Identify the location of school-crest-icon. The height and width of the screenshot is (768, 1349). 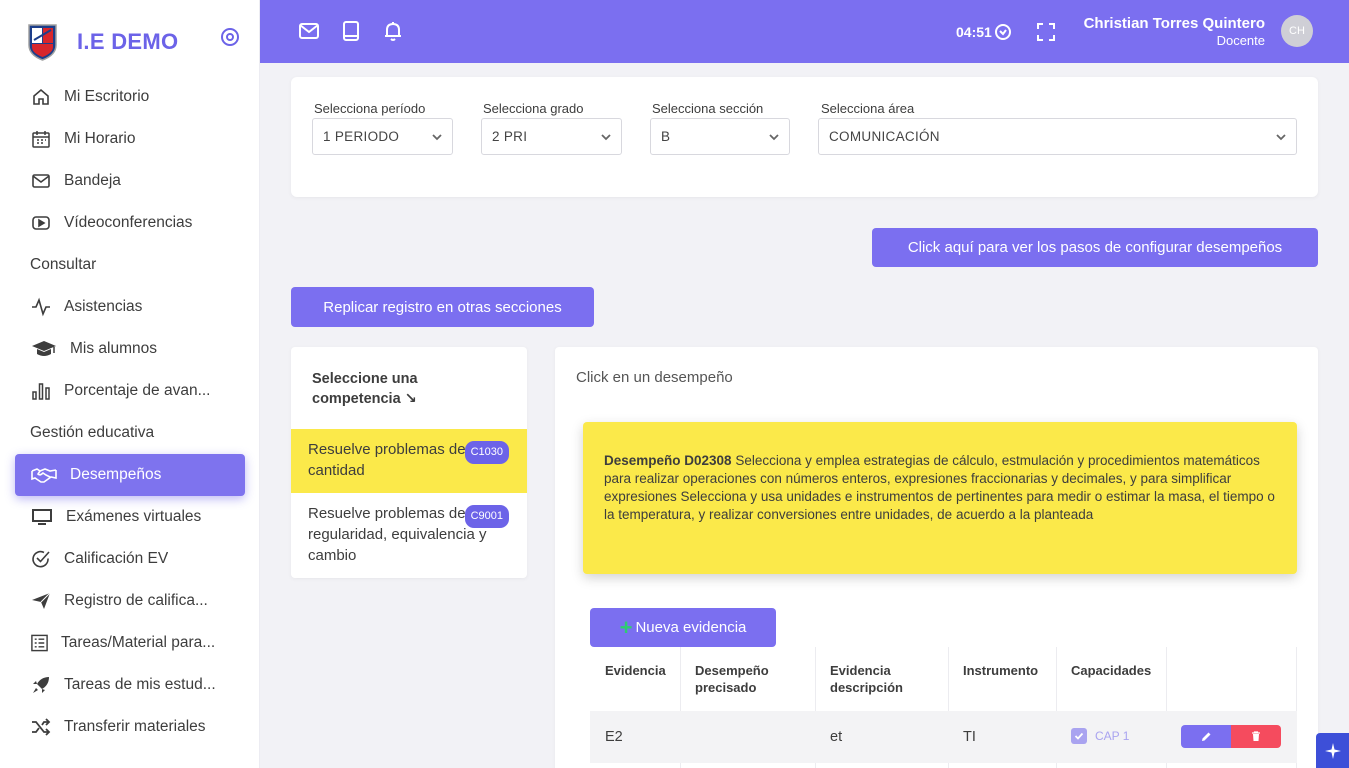
(42, 42).